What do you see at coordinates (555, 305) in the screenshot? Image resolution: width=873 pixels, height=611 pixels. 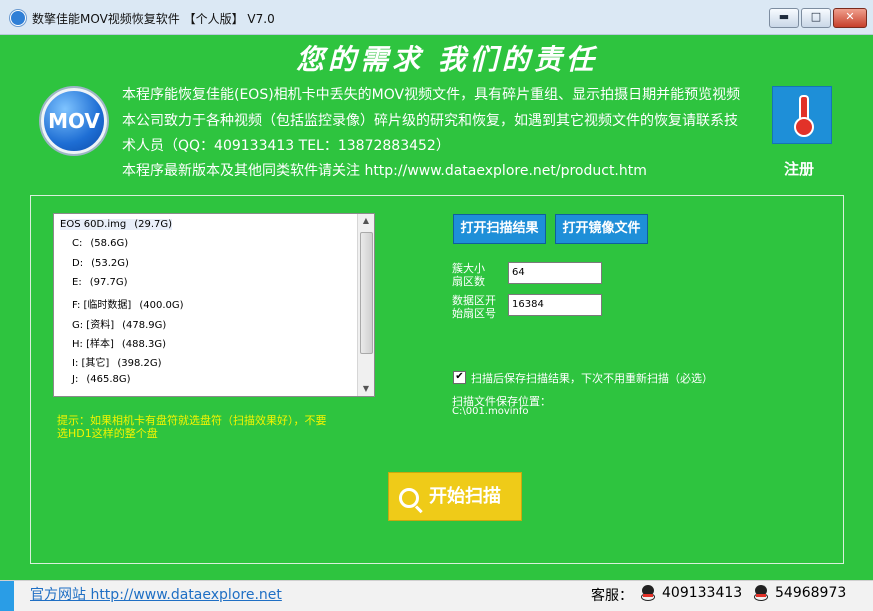 I see `data-start-input: 16384` at bounding box center [555, 305].